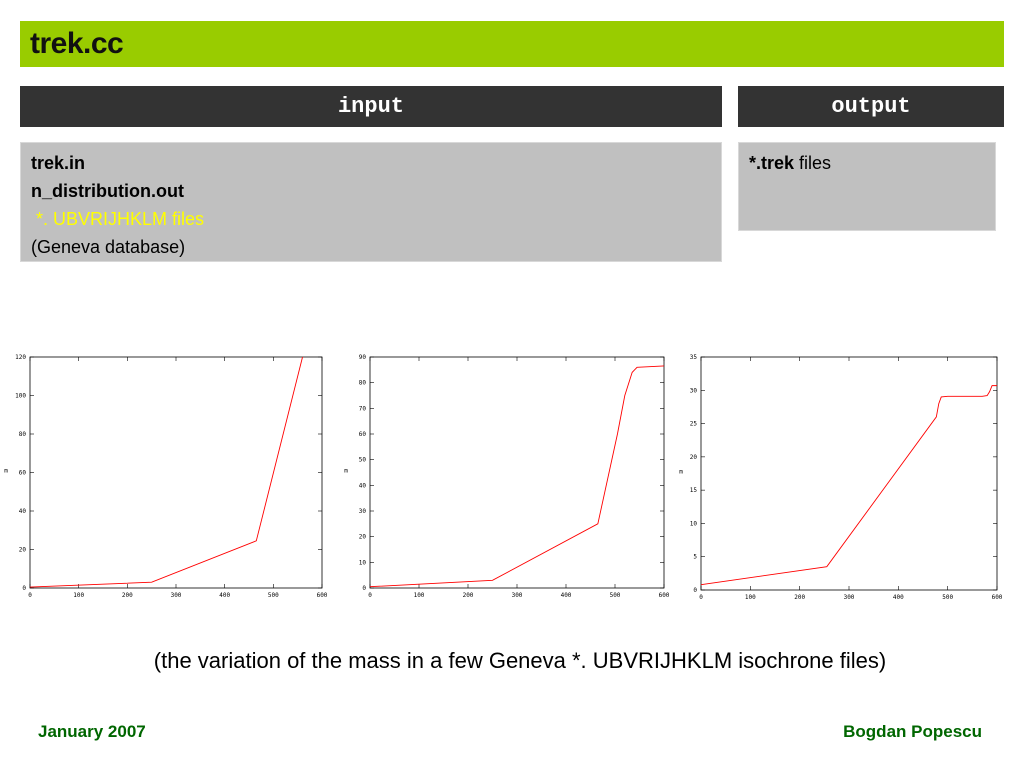  Describe the element at coordinates (363, 357) in the screenshot. I see `y-tick-label: 90` at that location.